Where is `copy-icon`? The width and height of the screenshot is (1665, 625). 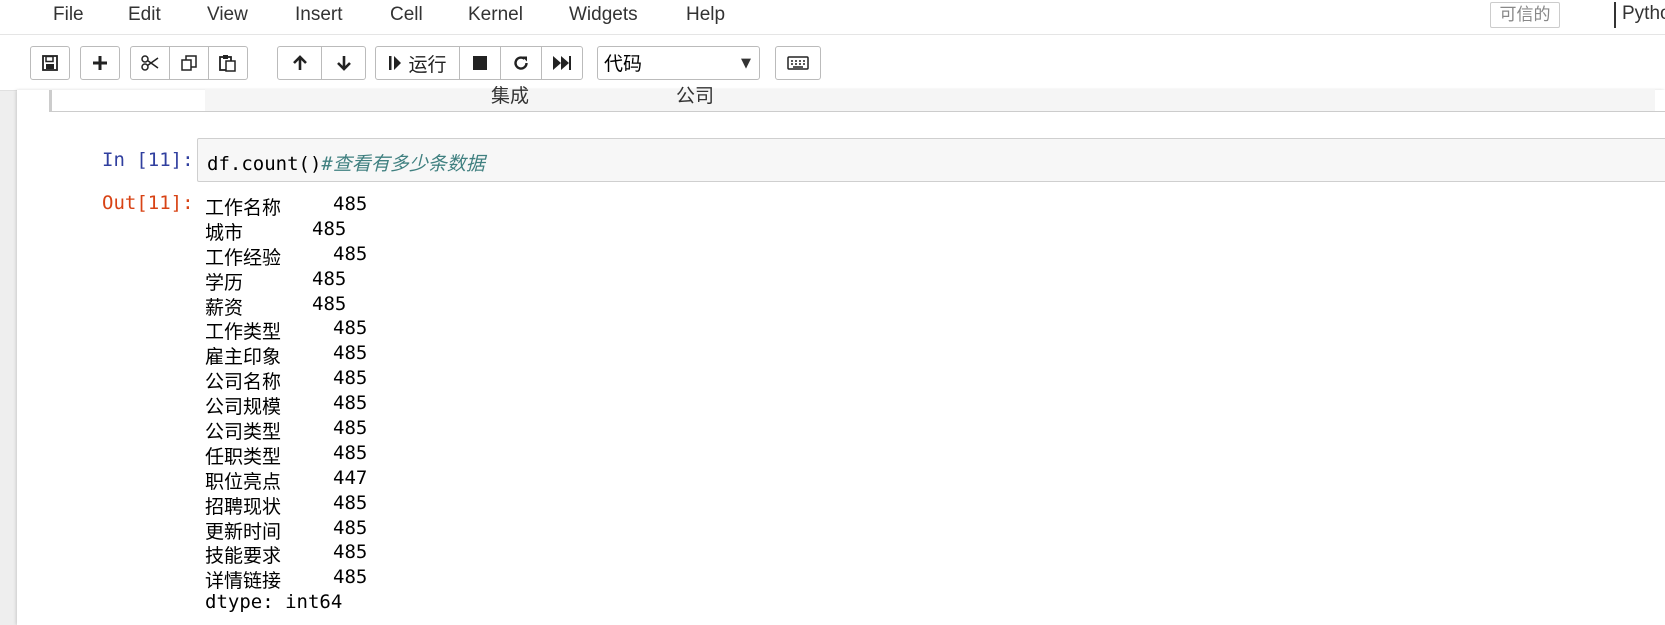 copy-icon is located at coordinates (189, 63).